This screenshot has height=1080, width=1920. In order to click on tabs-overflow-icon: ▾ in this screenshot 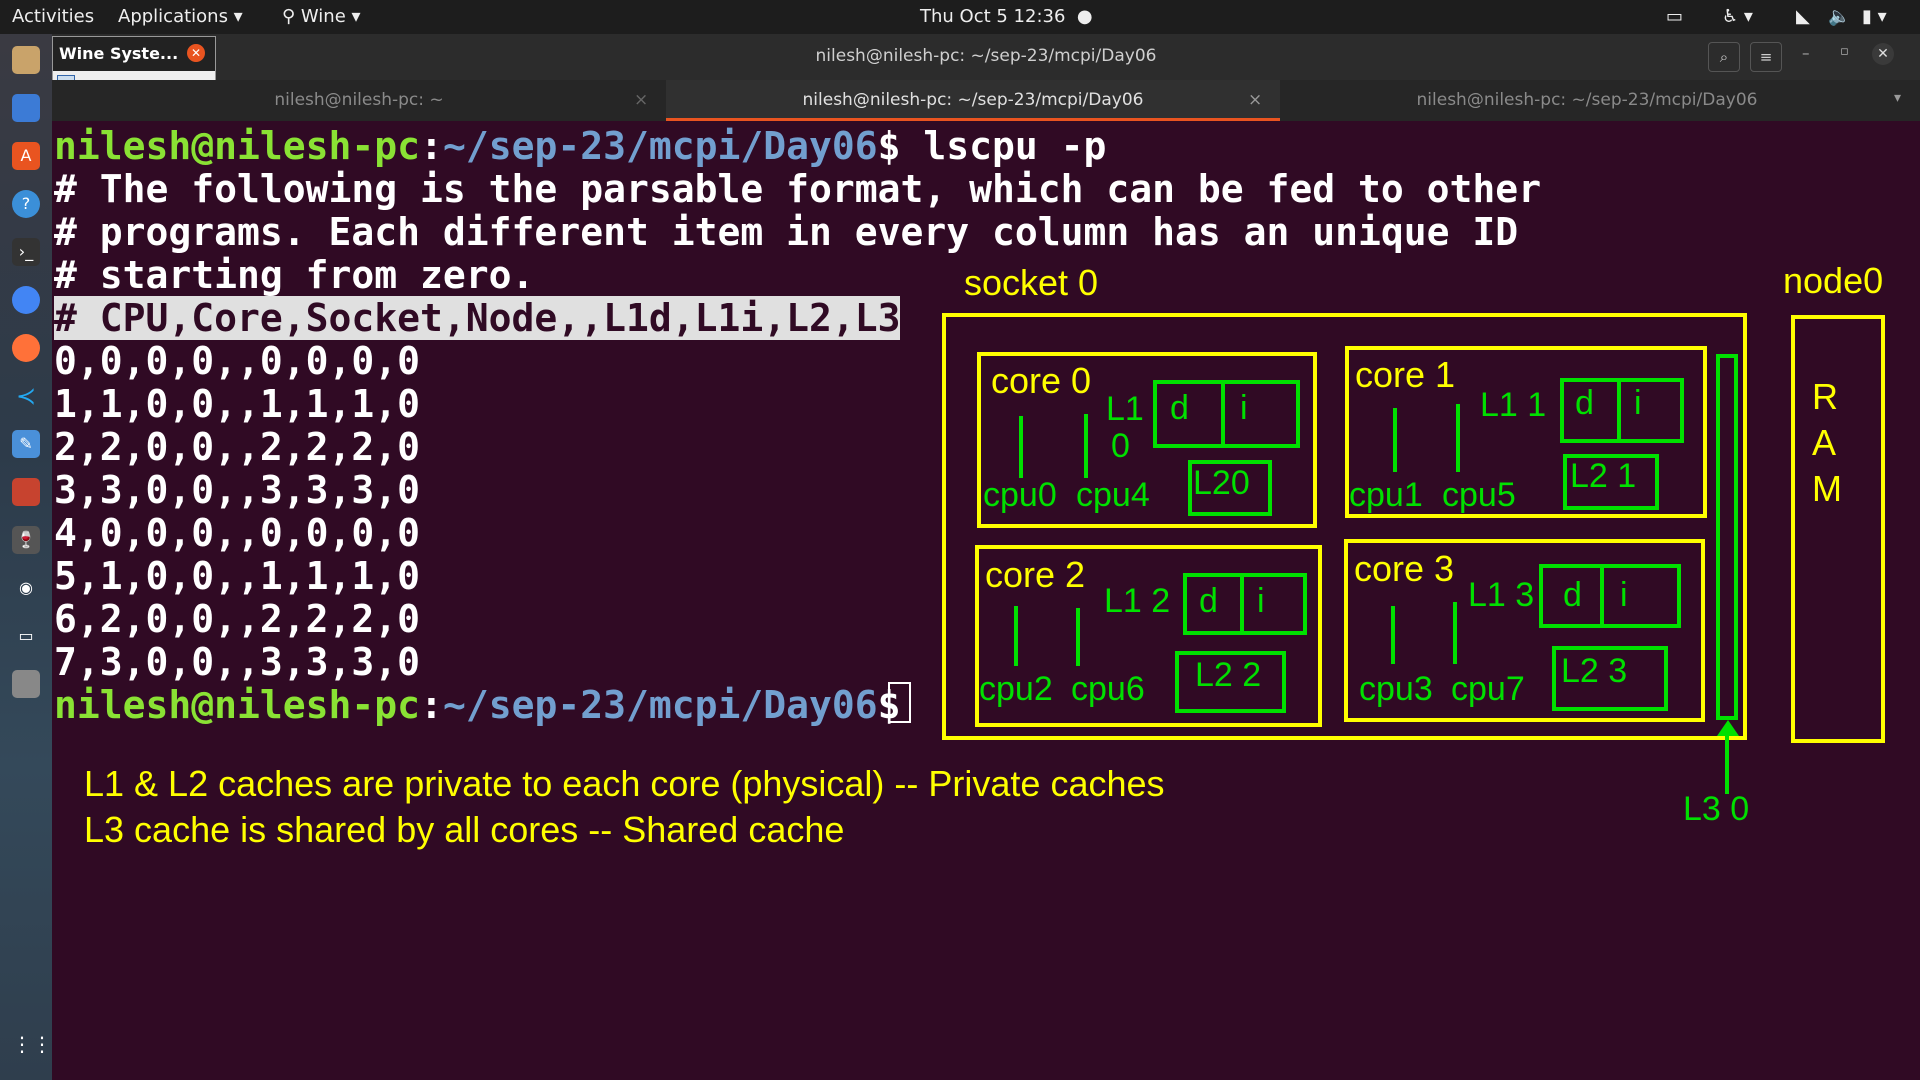, I will do `click(1897, 98)`.